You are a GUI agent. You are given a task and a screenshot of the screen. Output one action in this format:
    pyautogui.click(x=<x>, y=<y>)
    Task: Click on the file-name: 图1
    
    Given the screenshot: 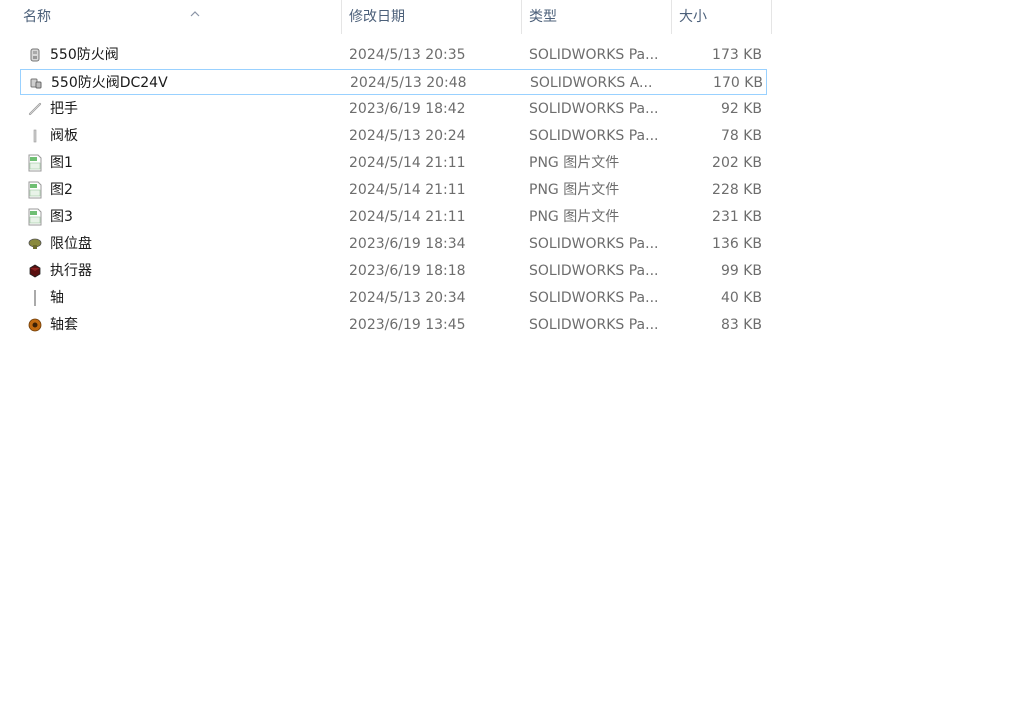 What is the action you would take?
    pyautogui.click(x=61, y=163)
    